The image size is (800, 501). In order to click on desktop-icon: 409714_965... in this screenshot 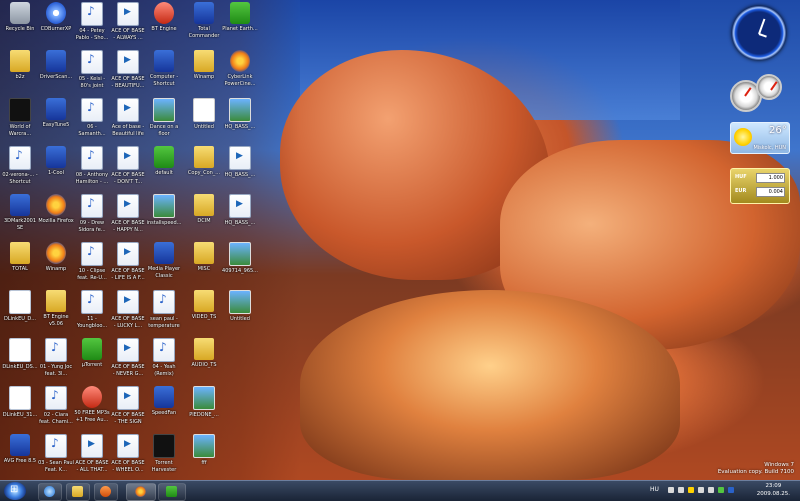, I will do `click(240, 258)`.